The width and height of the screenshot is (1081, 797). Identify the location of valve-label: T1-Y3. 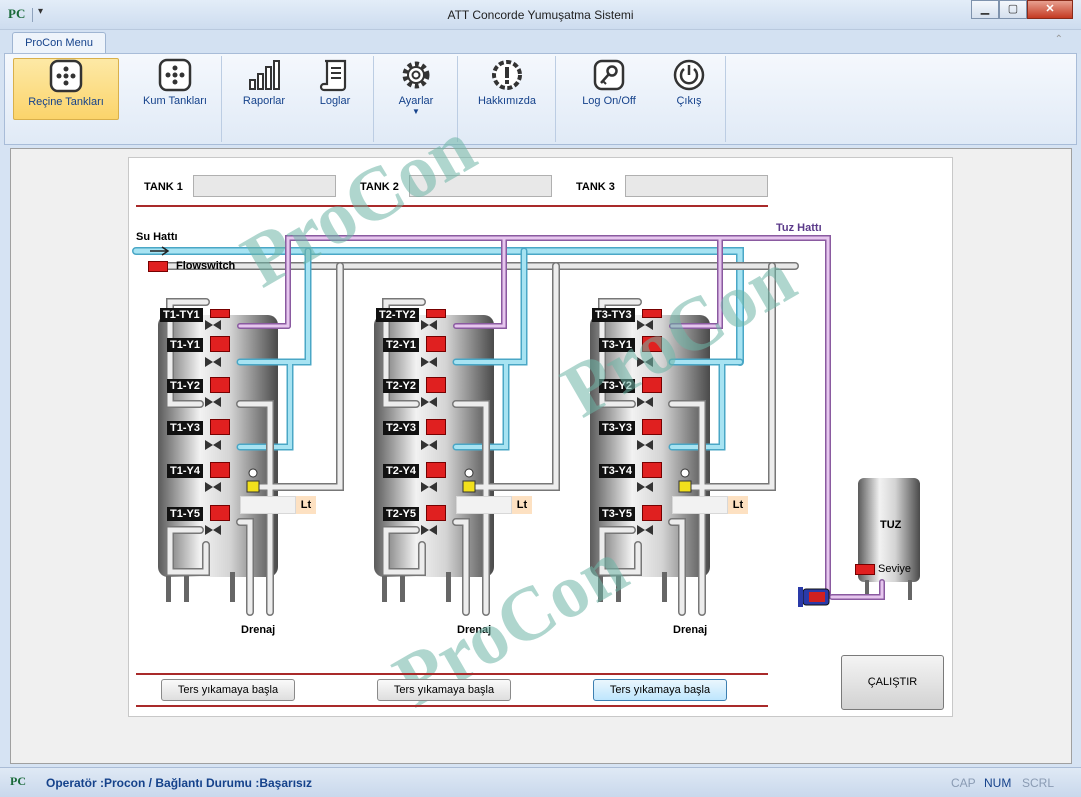
(185, 428).